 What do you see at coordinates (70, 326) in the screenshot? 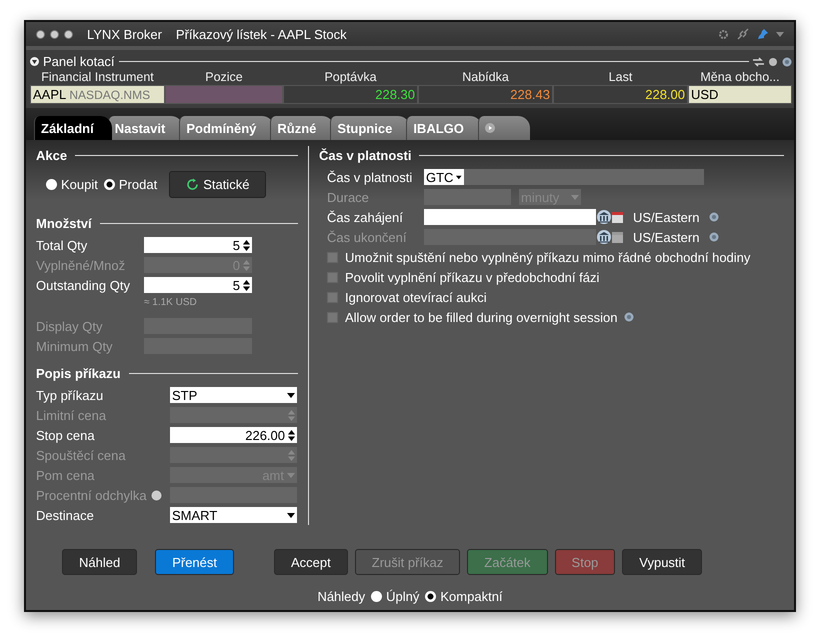
I see `field-label: Display Qty` at bounding box center [70, 326].